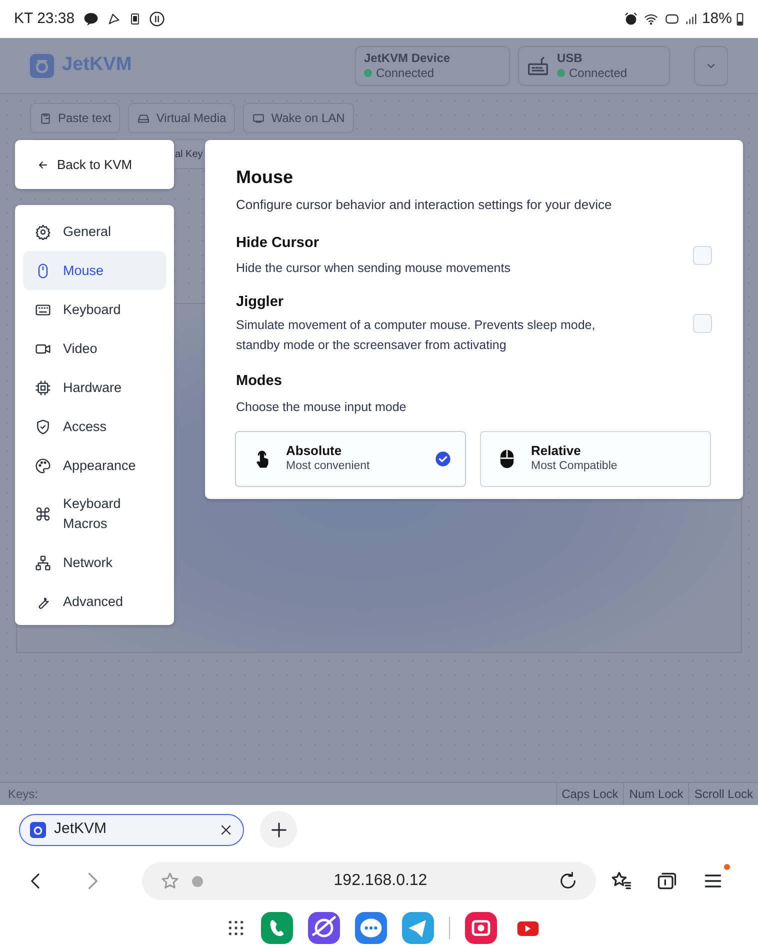 This screenshot has width=758, height=947. Describe the element at coordinates (717, 18) in the screenshot. I see `battery-percent: 18%` at that location.